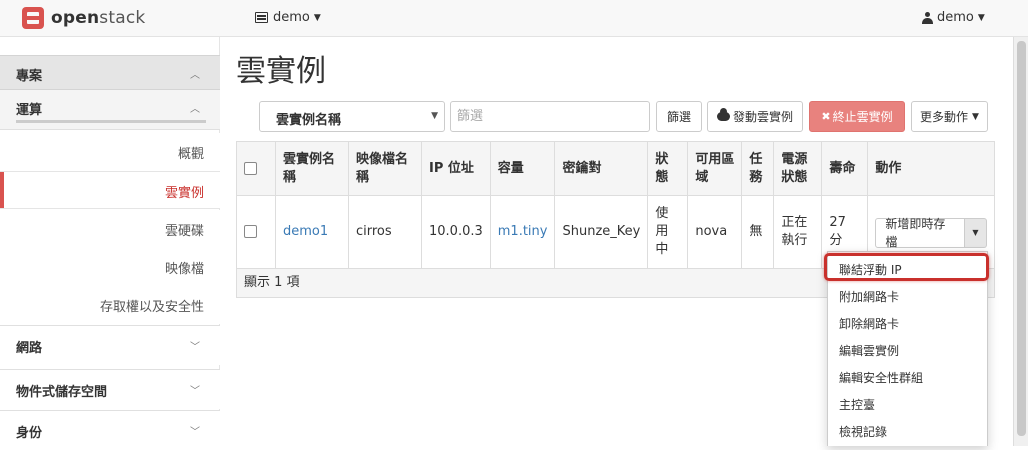 The width and height of the screenshot is (1028, 450). What do you see at coordinates (29, 110) in the screenshot?
I see `sidebar-group-label: 運算` at bounding box center [29, 110].